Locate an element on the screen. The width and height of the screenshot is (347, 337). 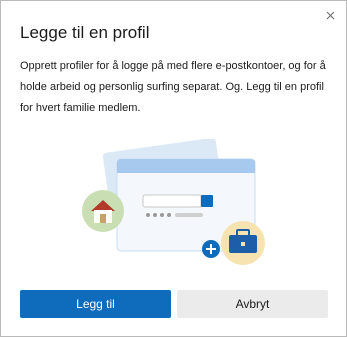
dialog-title: Legge til en profil is located at coordinates (85, 32).